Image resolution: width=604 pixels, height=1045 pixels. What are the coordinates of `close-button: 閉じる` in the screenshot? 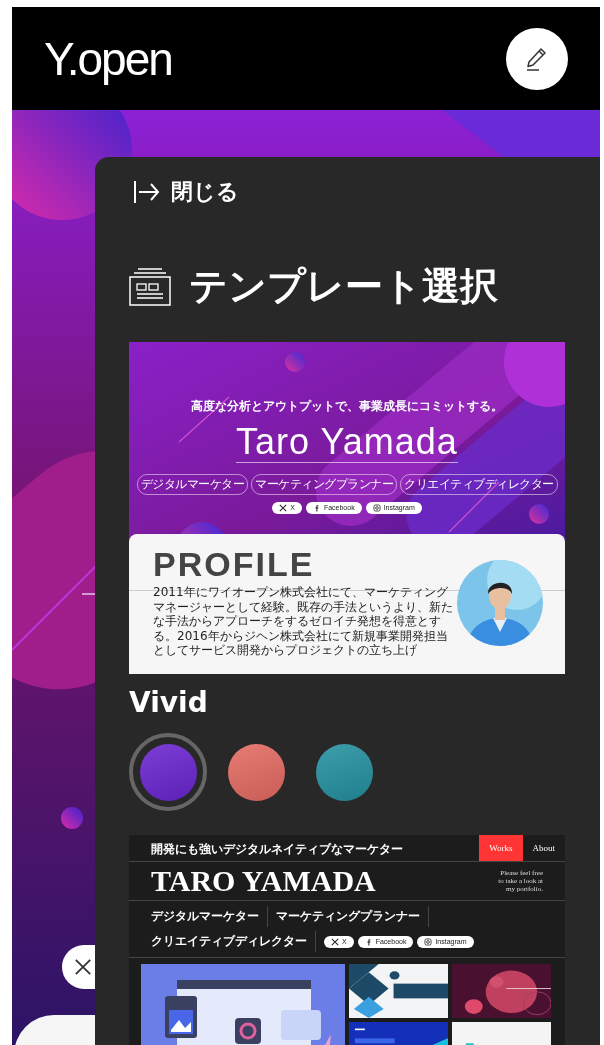 It's located at (186, 192).